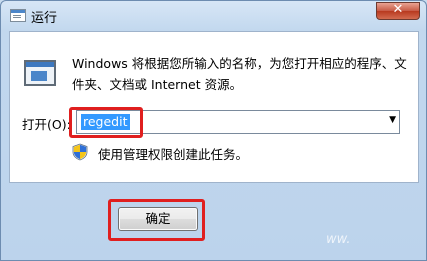  Describe the element at coordinates (213, 16) in the screenshot. I see `title-bar: 运行 ✕` at that location.